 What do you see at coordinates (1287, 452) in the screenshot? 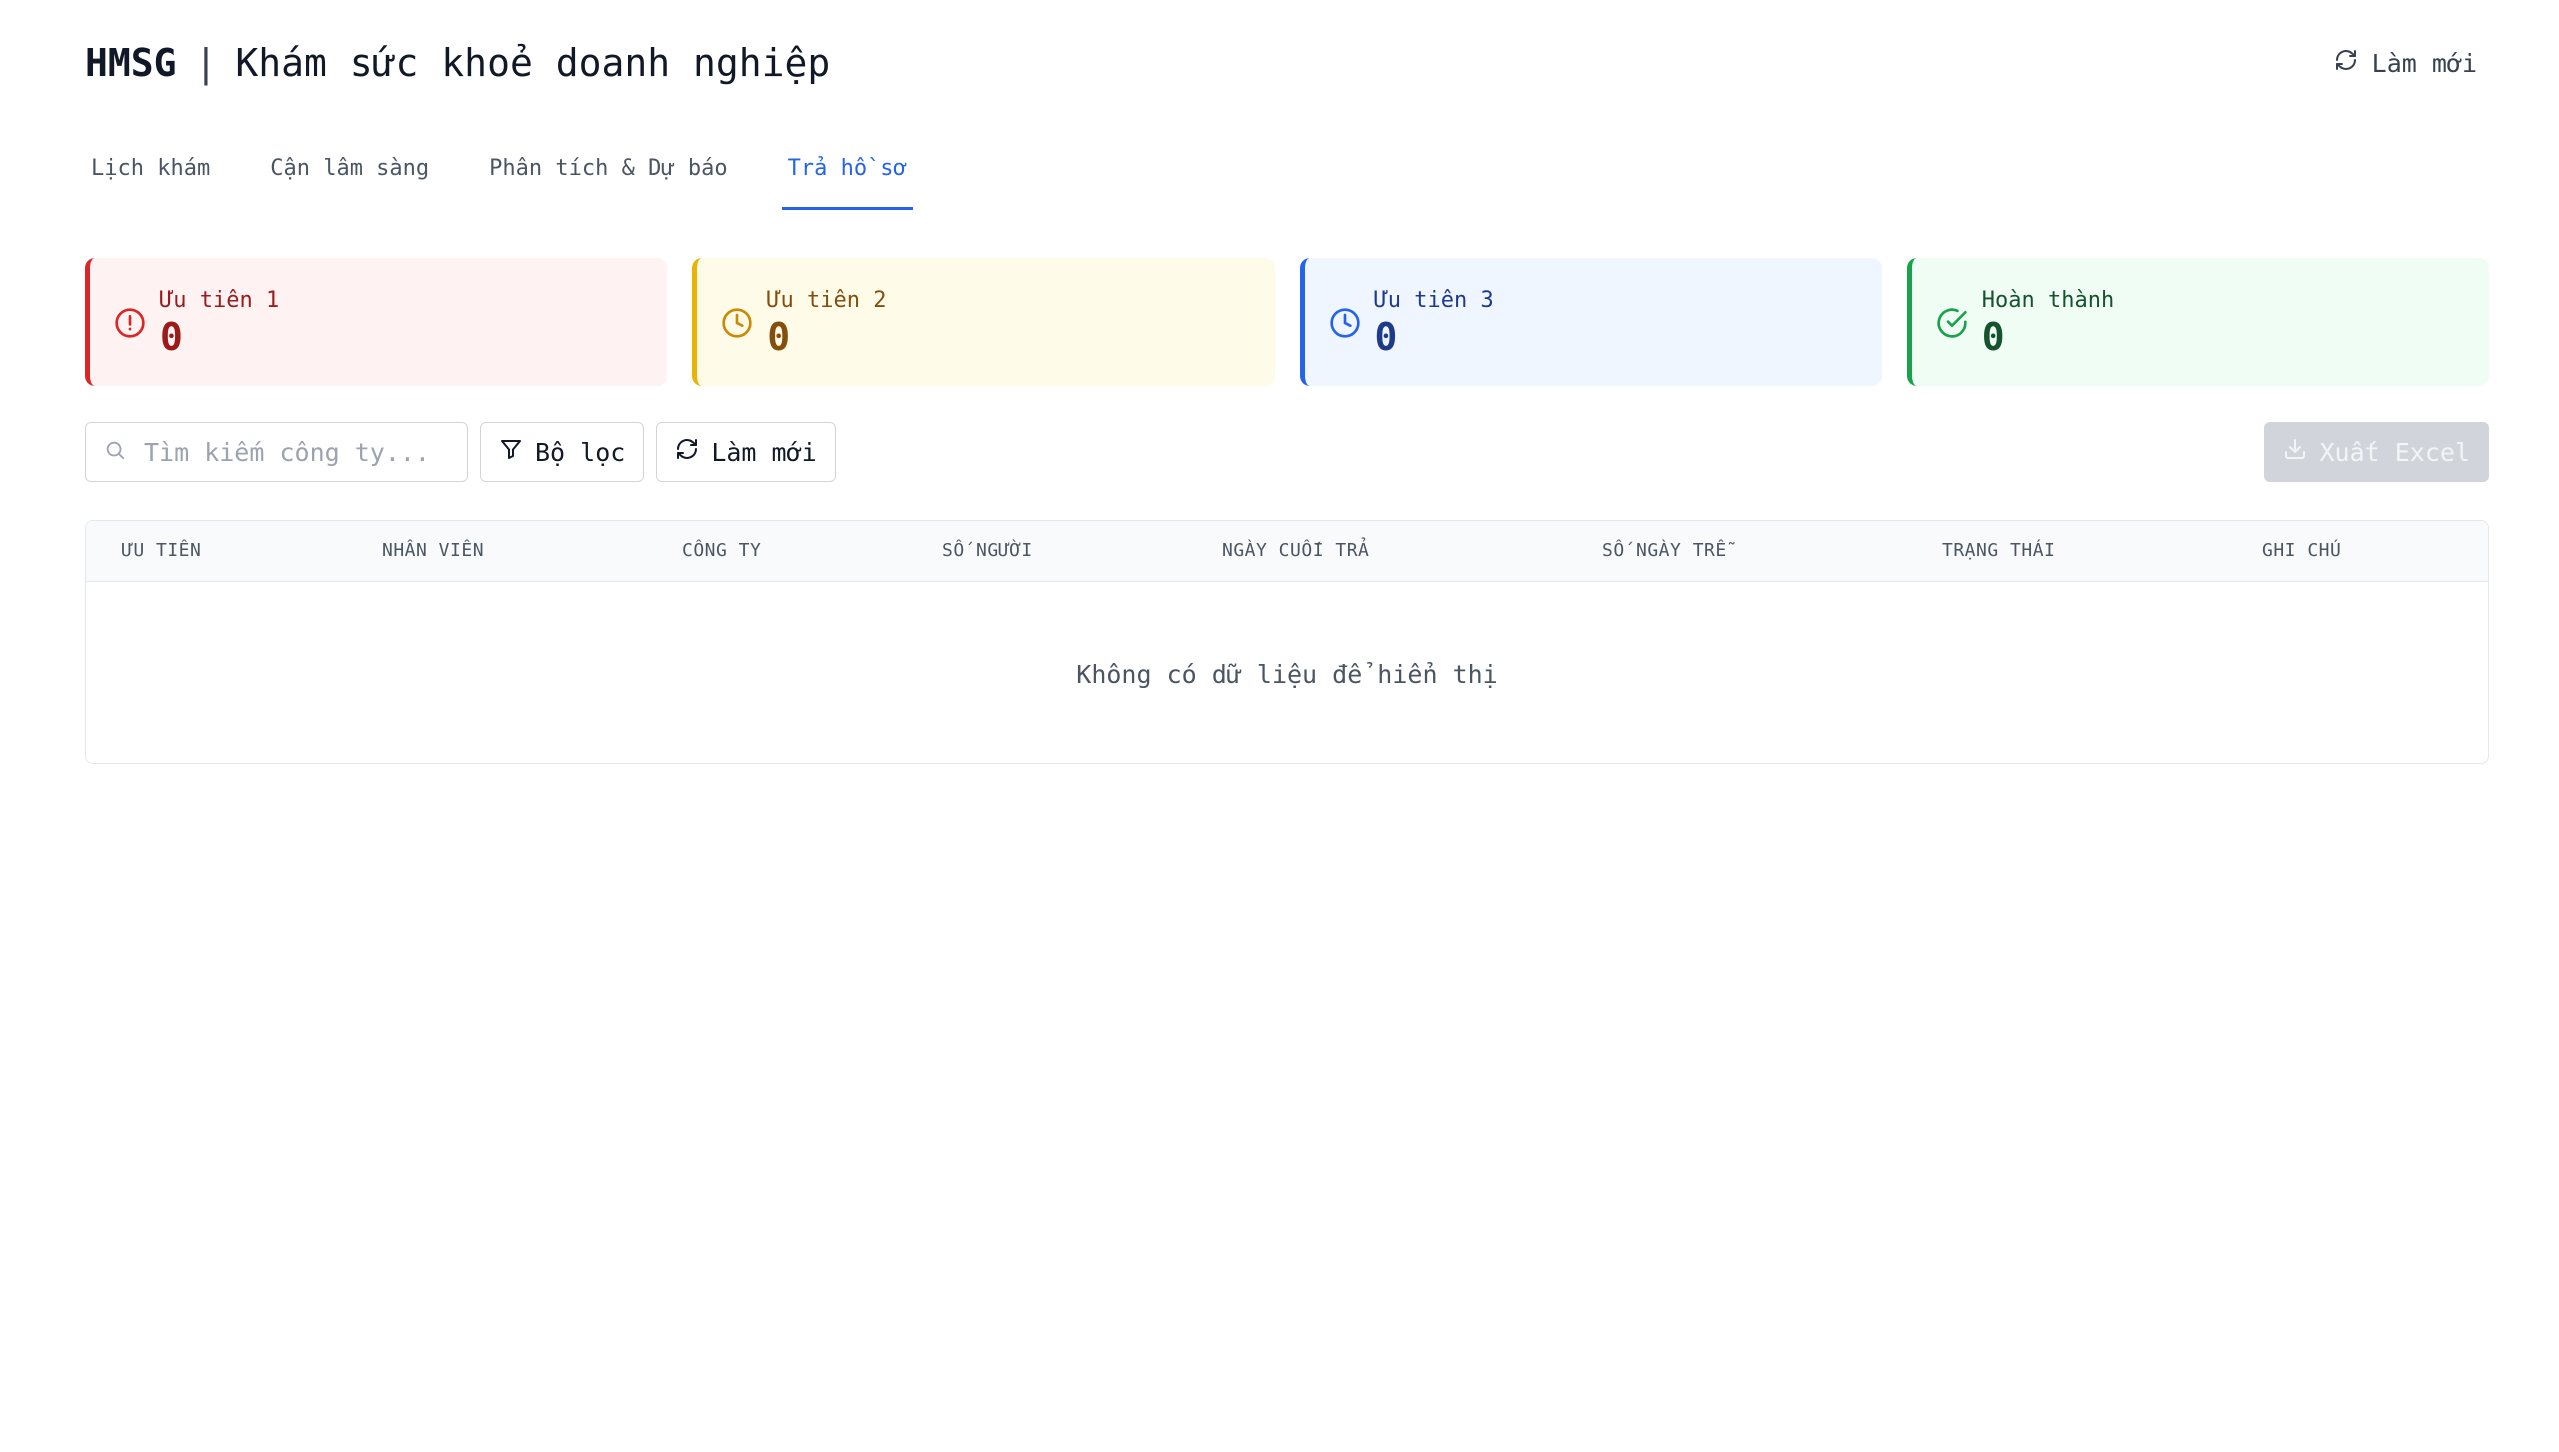
I see `toolbar: Bộ lọc Làm mới Xuất Excel` at bounding box center [1287, 452].